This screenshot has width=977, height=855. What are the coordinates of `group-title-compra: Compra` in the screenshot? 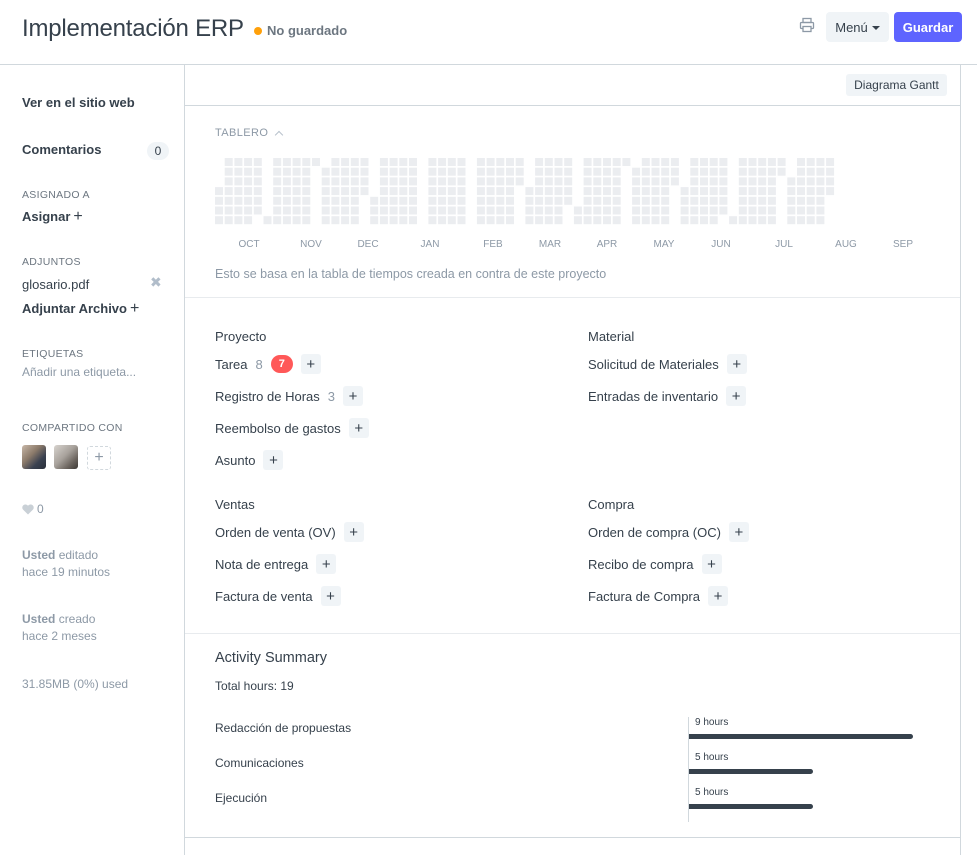 It's located at (611, 504).